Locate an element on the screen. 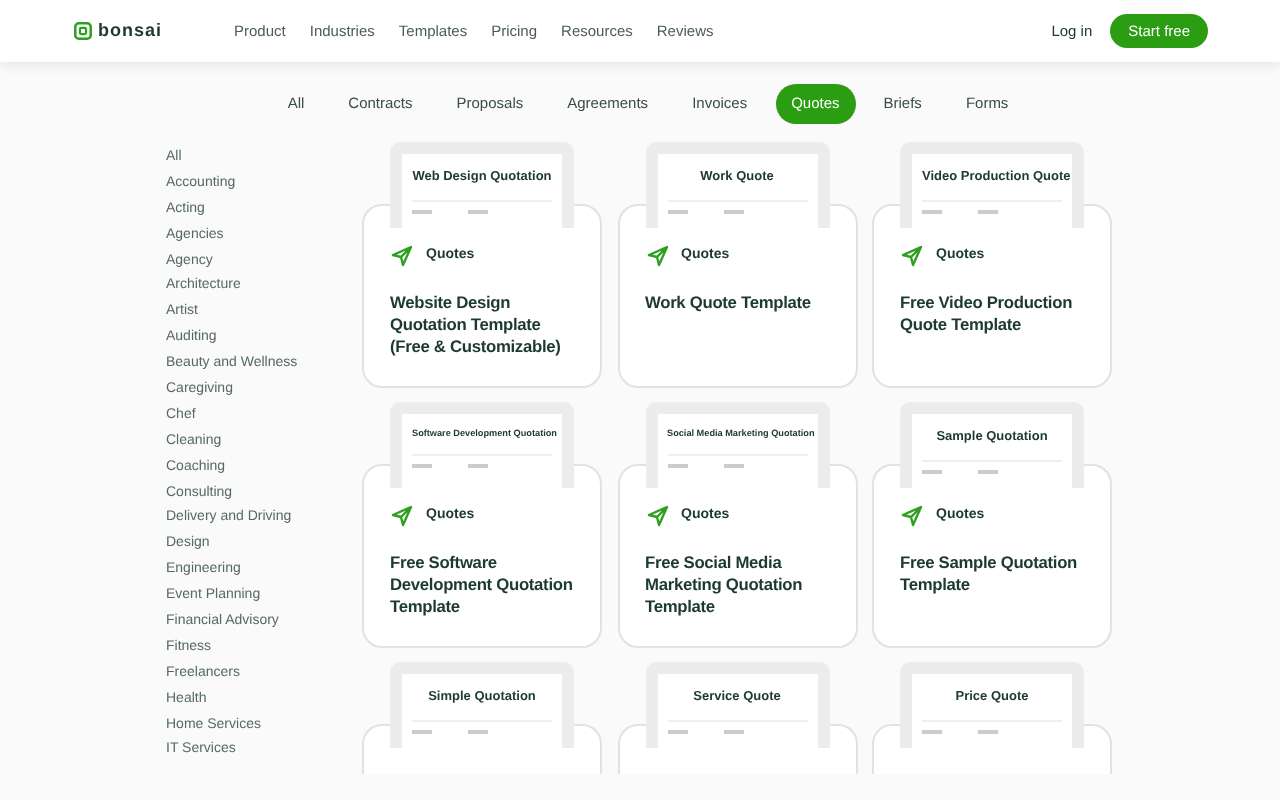  template-title: Free Software Development Quotation Template is located at coordinates (482, 585).